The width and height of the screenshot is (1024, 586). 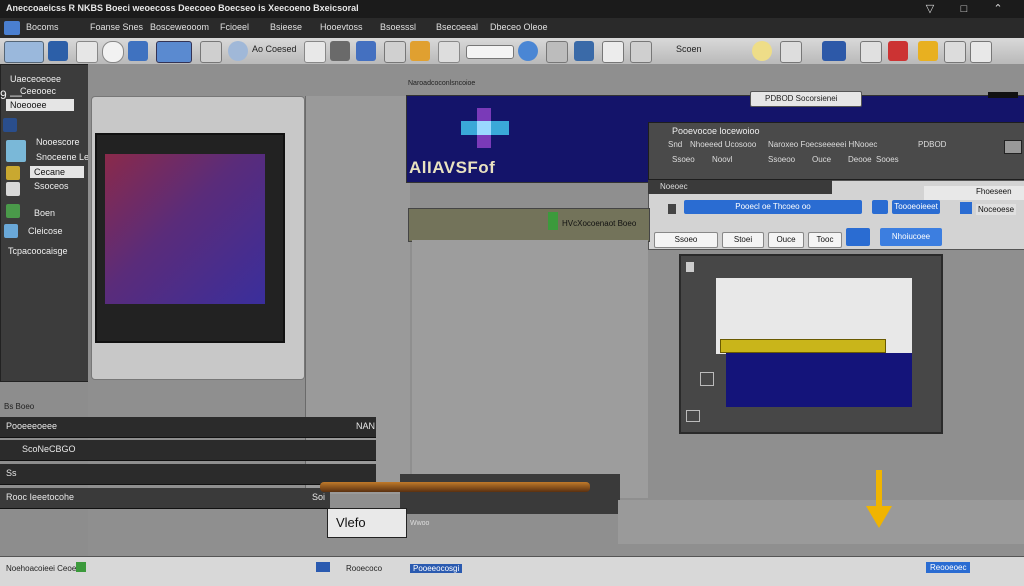 I want to click on sidebar-item-selected: Noeooee, so click(x=40, y=105).